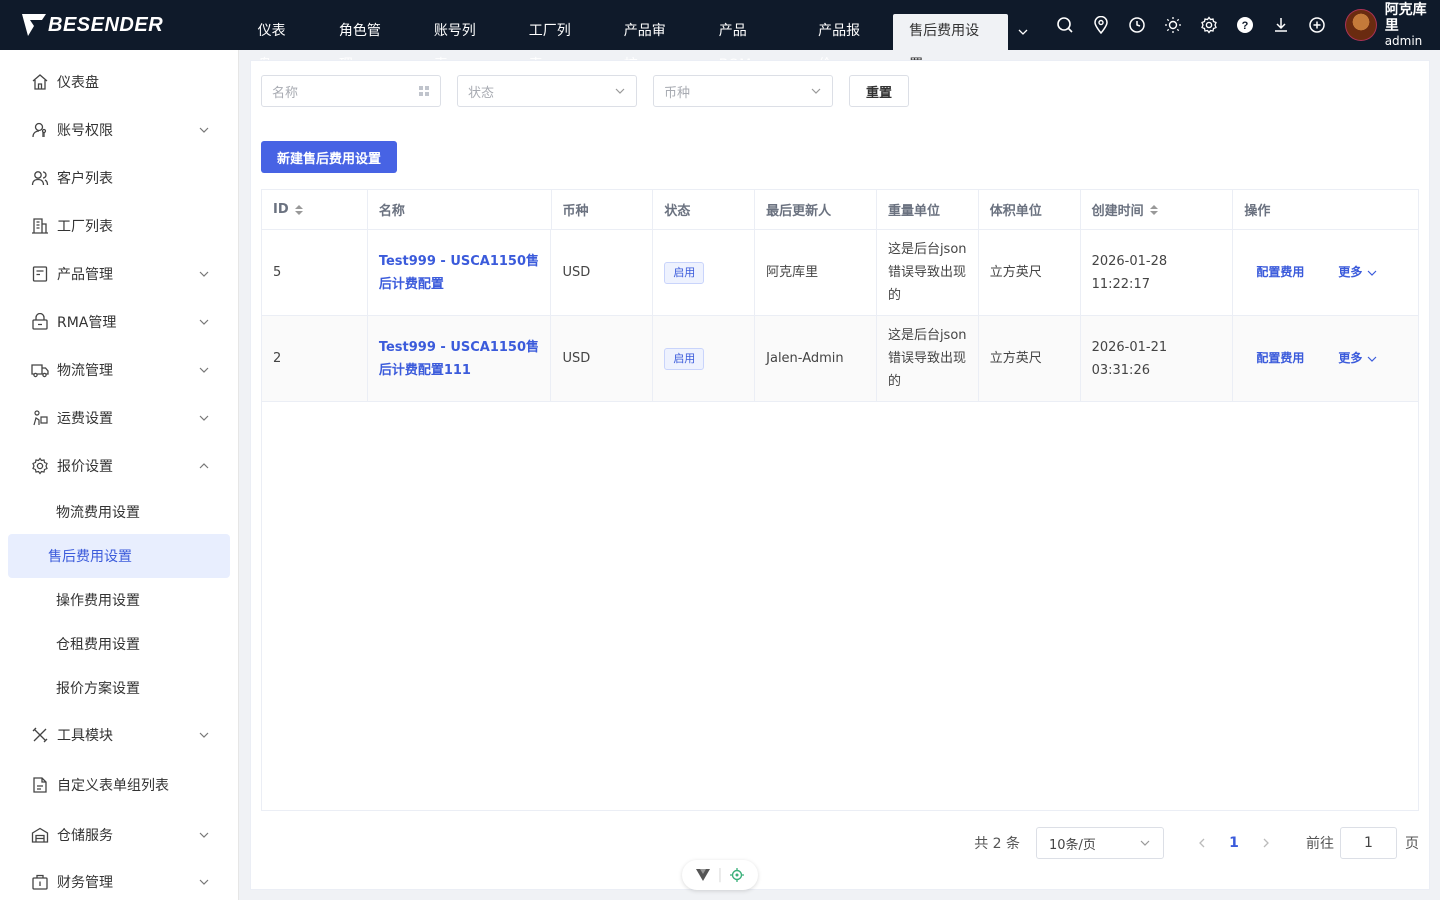 The width and height of the screenshot is (1440, 900). Describe the element at coordinates (651, 43) in the screenshot. I see `topnav-product-review: 产品审核` at that location.